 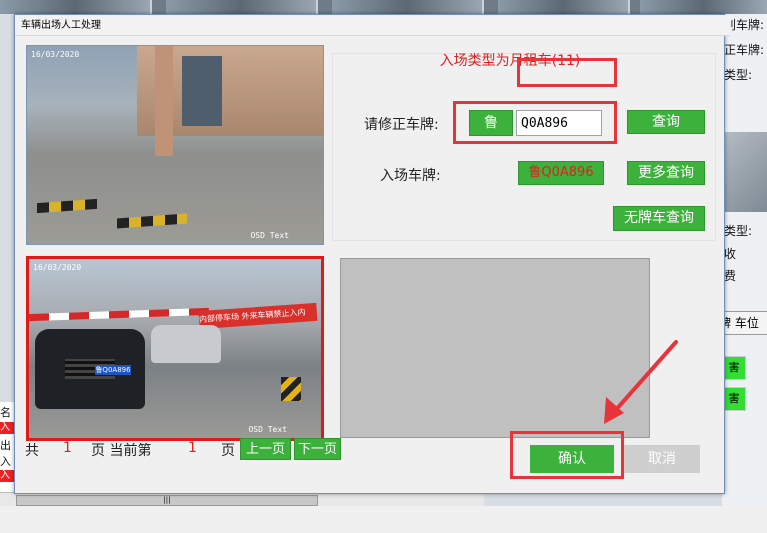 What do you see at coordinates (119, 314) in the screenshot?
I see `barrier-gate` at bounding box center [119, 314].